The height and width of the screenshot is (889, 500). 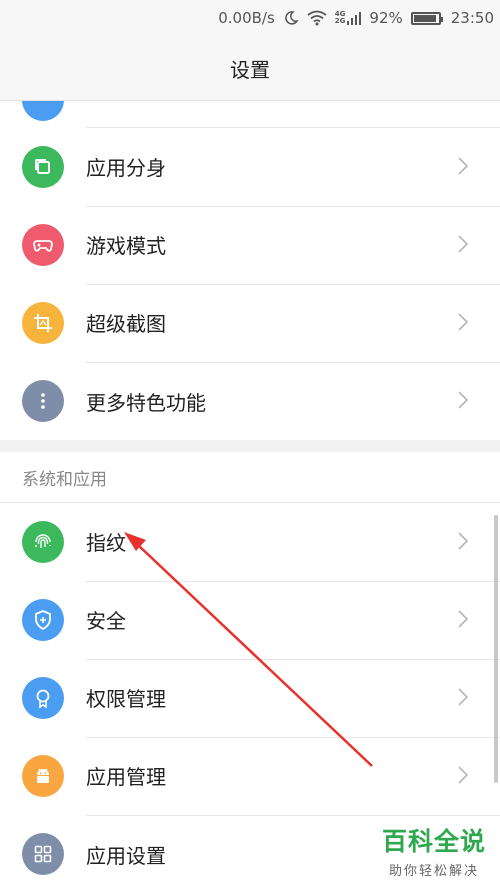 I want to click on settings-item-game-mode: 游戏模式, so click(x=250, y=245).